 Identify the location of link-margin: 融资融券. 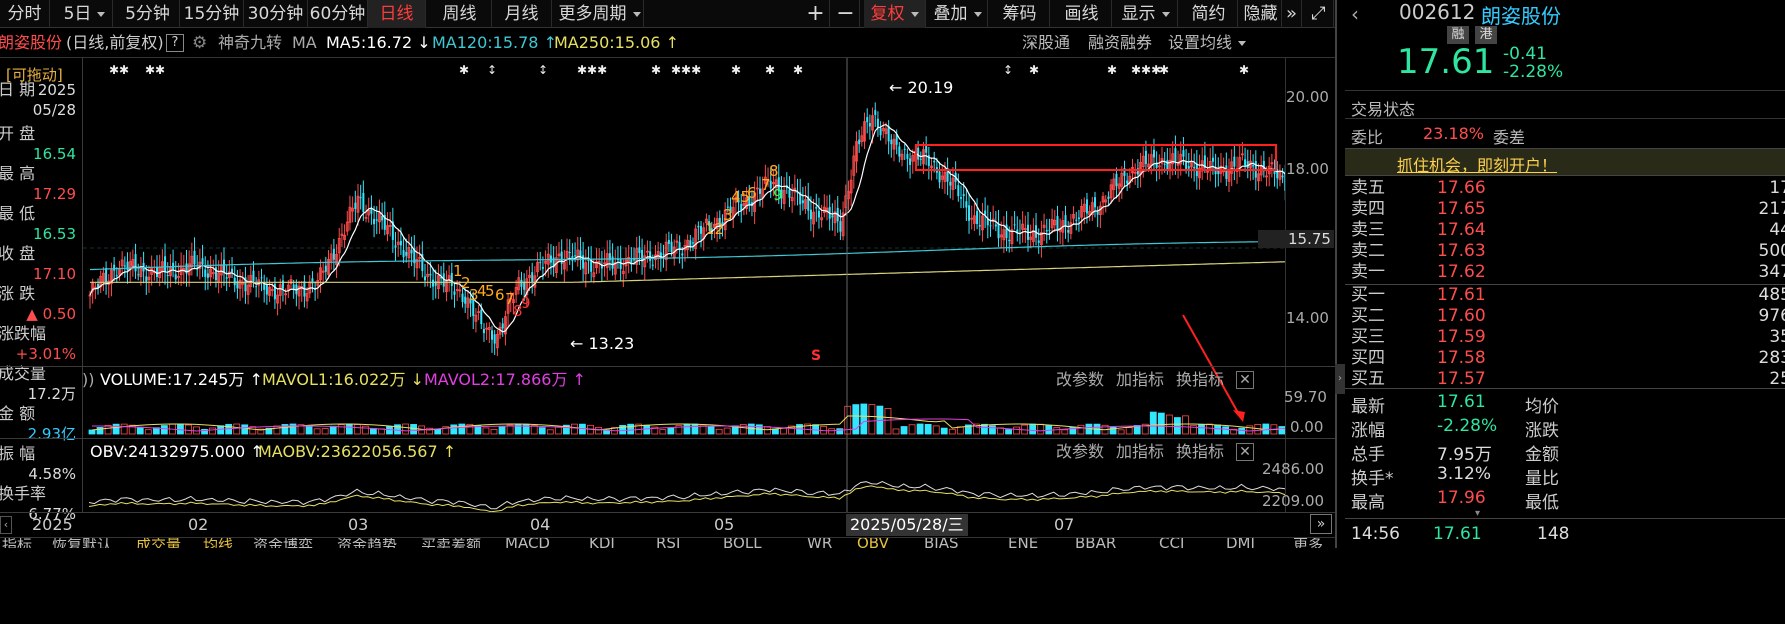
(1120, 43).